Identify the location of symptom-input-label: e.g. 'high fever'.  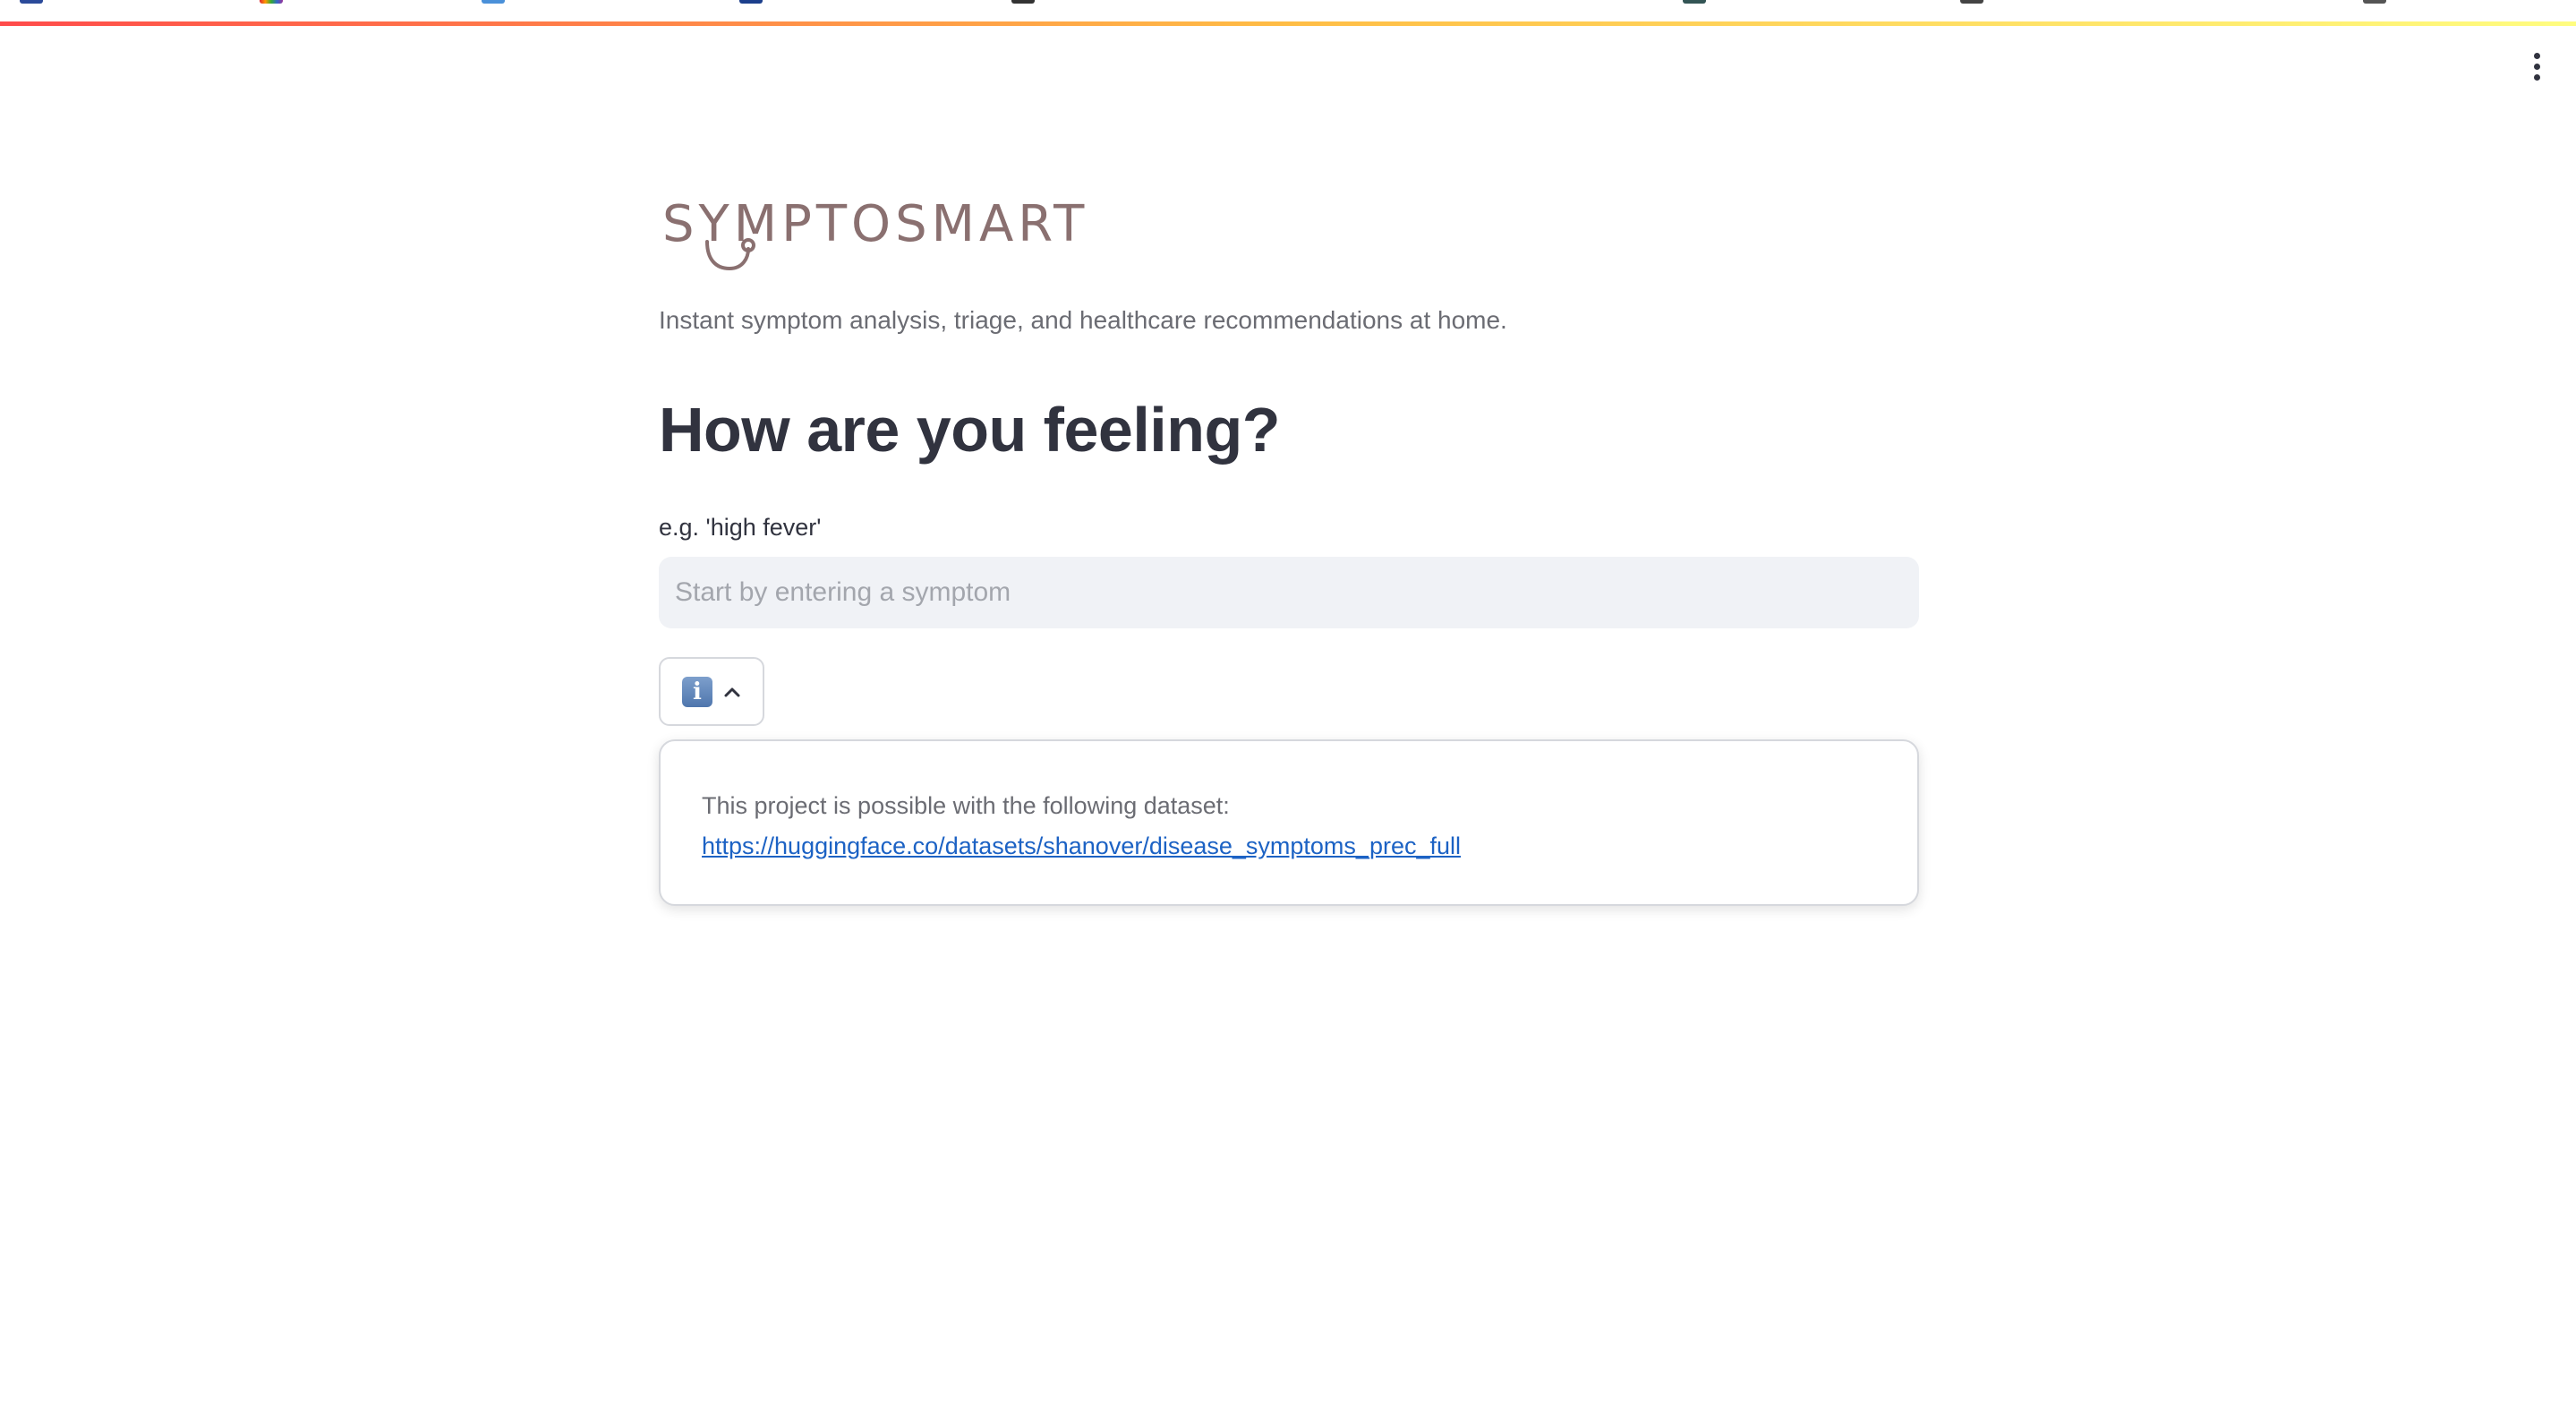
(740, 527).